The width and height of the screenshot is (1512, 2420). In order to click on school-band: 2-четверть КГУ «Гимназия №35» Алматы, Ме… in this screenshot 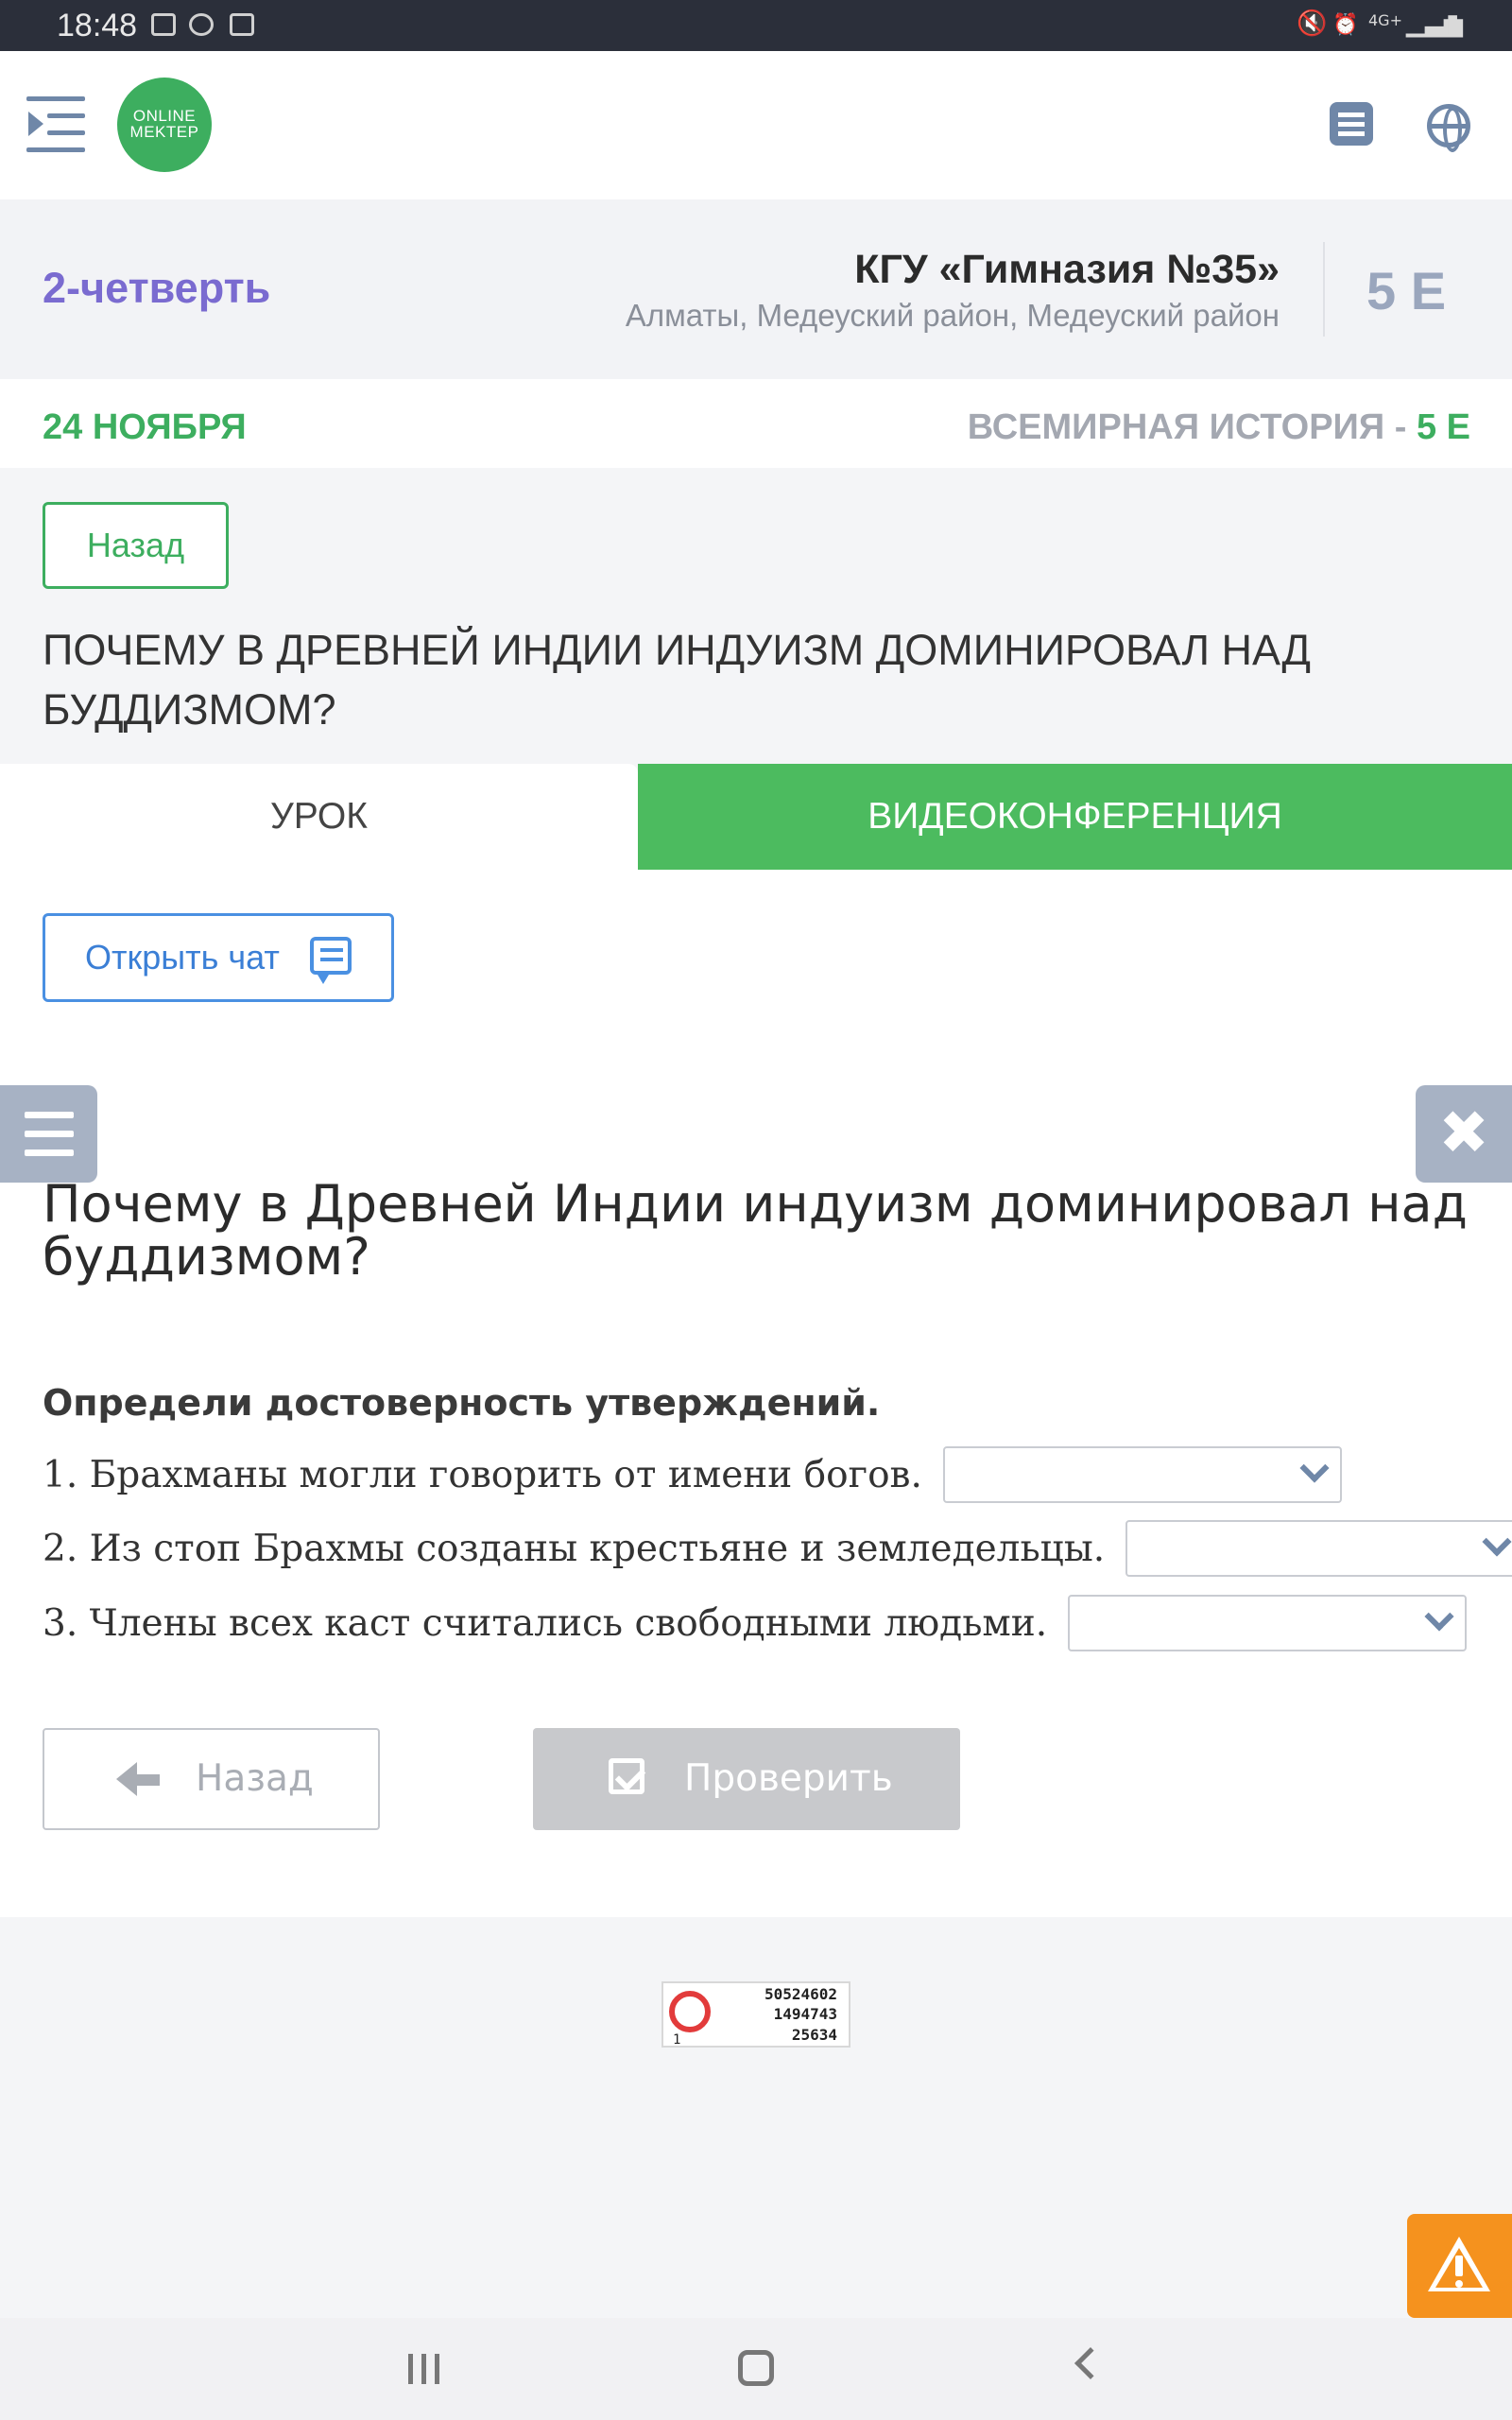, I will do `click(756, 289)`.